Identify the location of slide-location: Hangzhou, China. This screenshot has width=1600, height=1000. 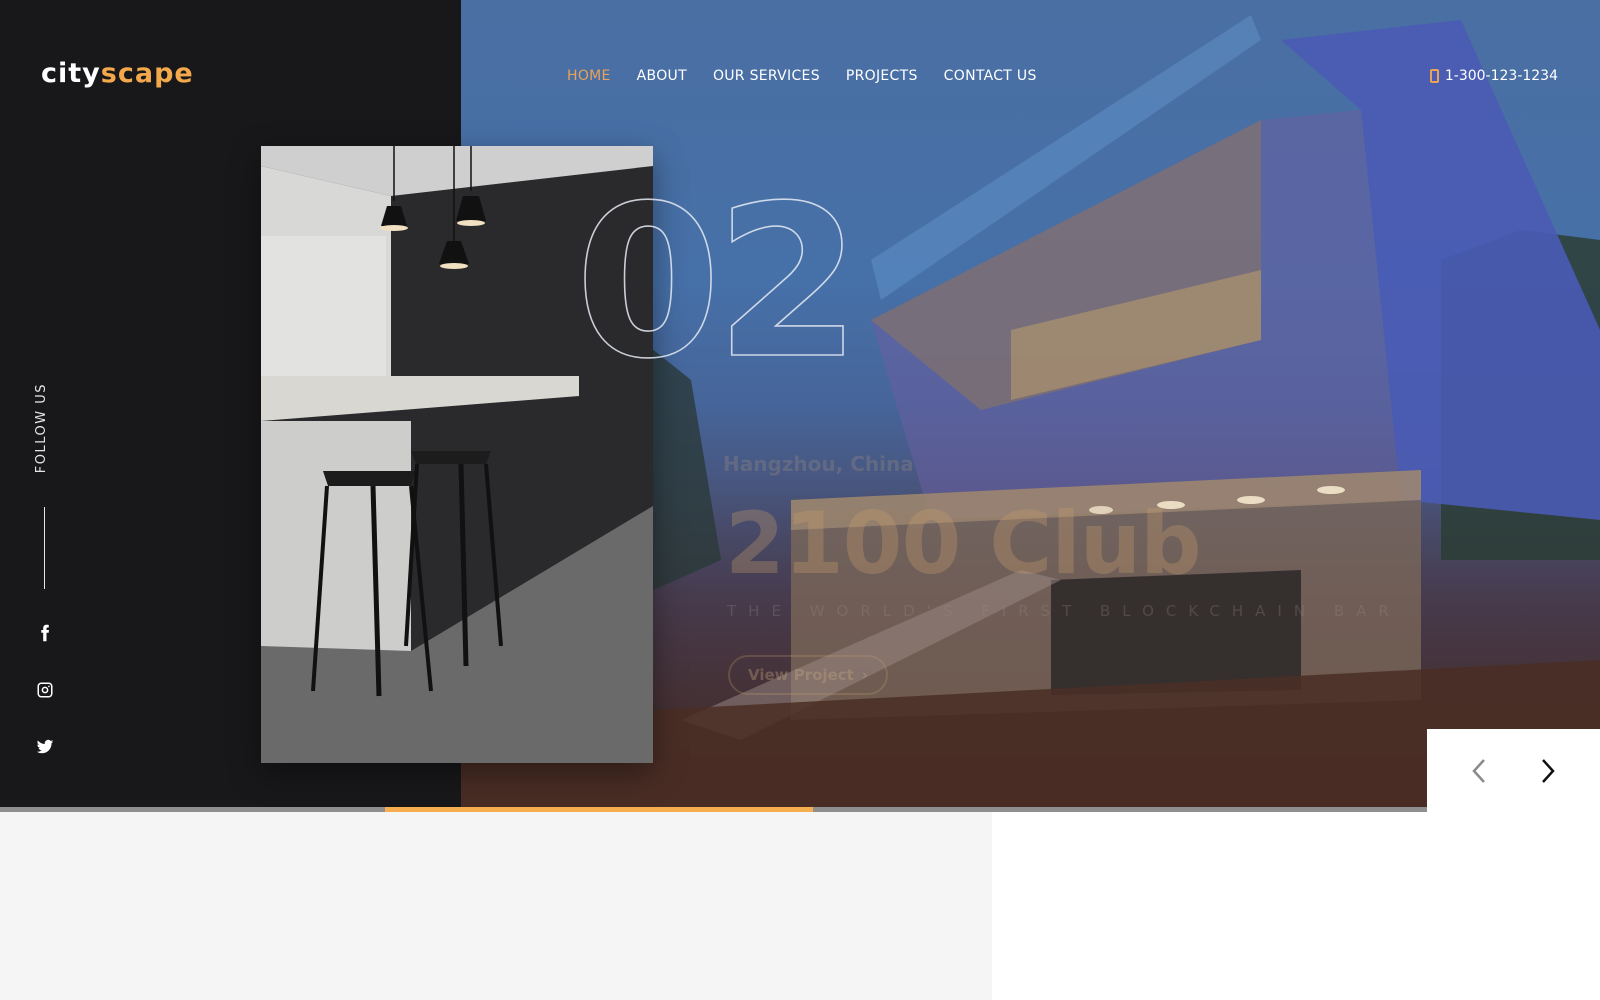
(818, 464).